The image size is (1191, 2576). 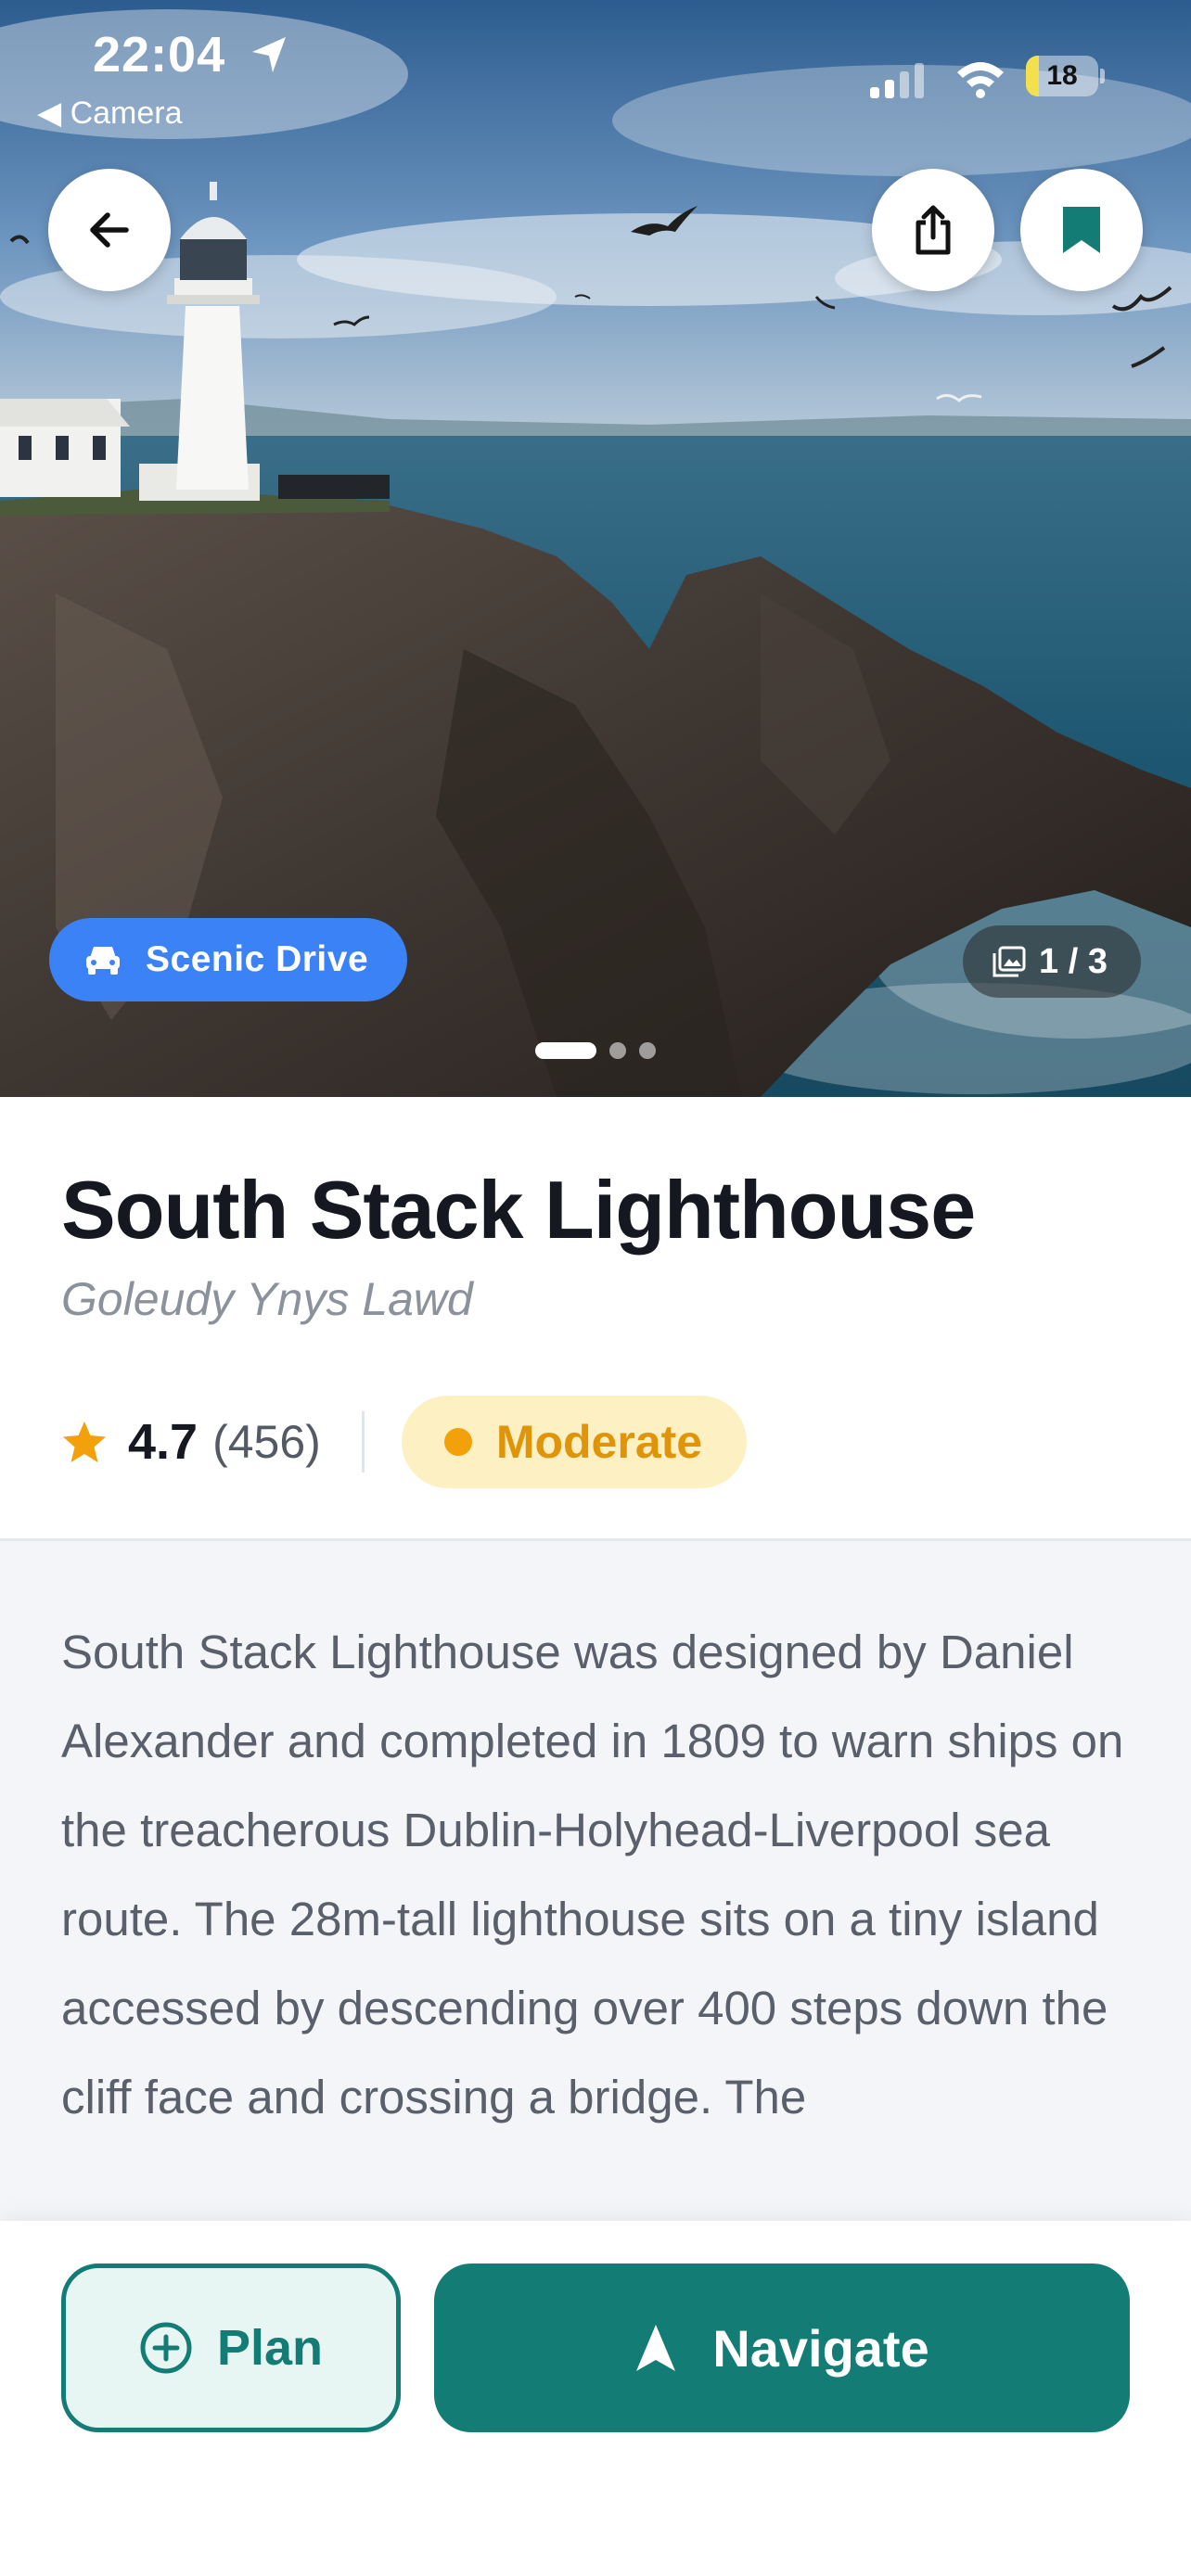 I want to click on battery-icon: 18, so click(x=1066, y=77).